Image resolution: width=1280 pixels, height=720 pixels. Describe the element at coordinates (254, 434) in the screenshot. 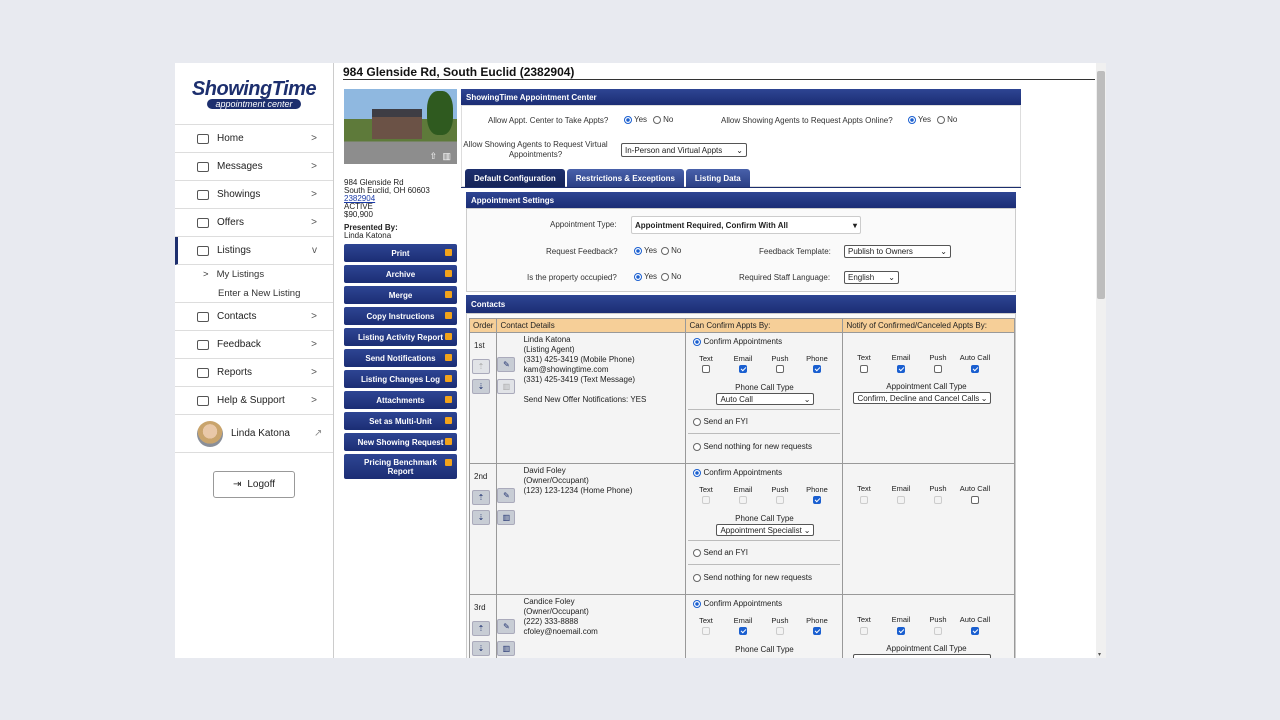

I see `user-profile: Linda Katona ↗` at that location.